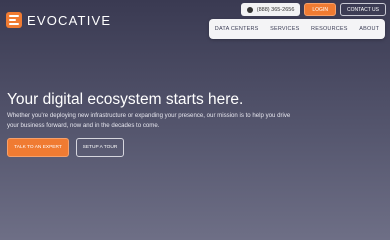 The height and width of the screenshot is (240, 390). Describe the element at coordinates (249, 9) in the screenshot. I see `phone-icon` at that location.